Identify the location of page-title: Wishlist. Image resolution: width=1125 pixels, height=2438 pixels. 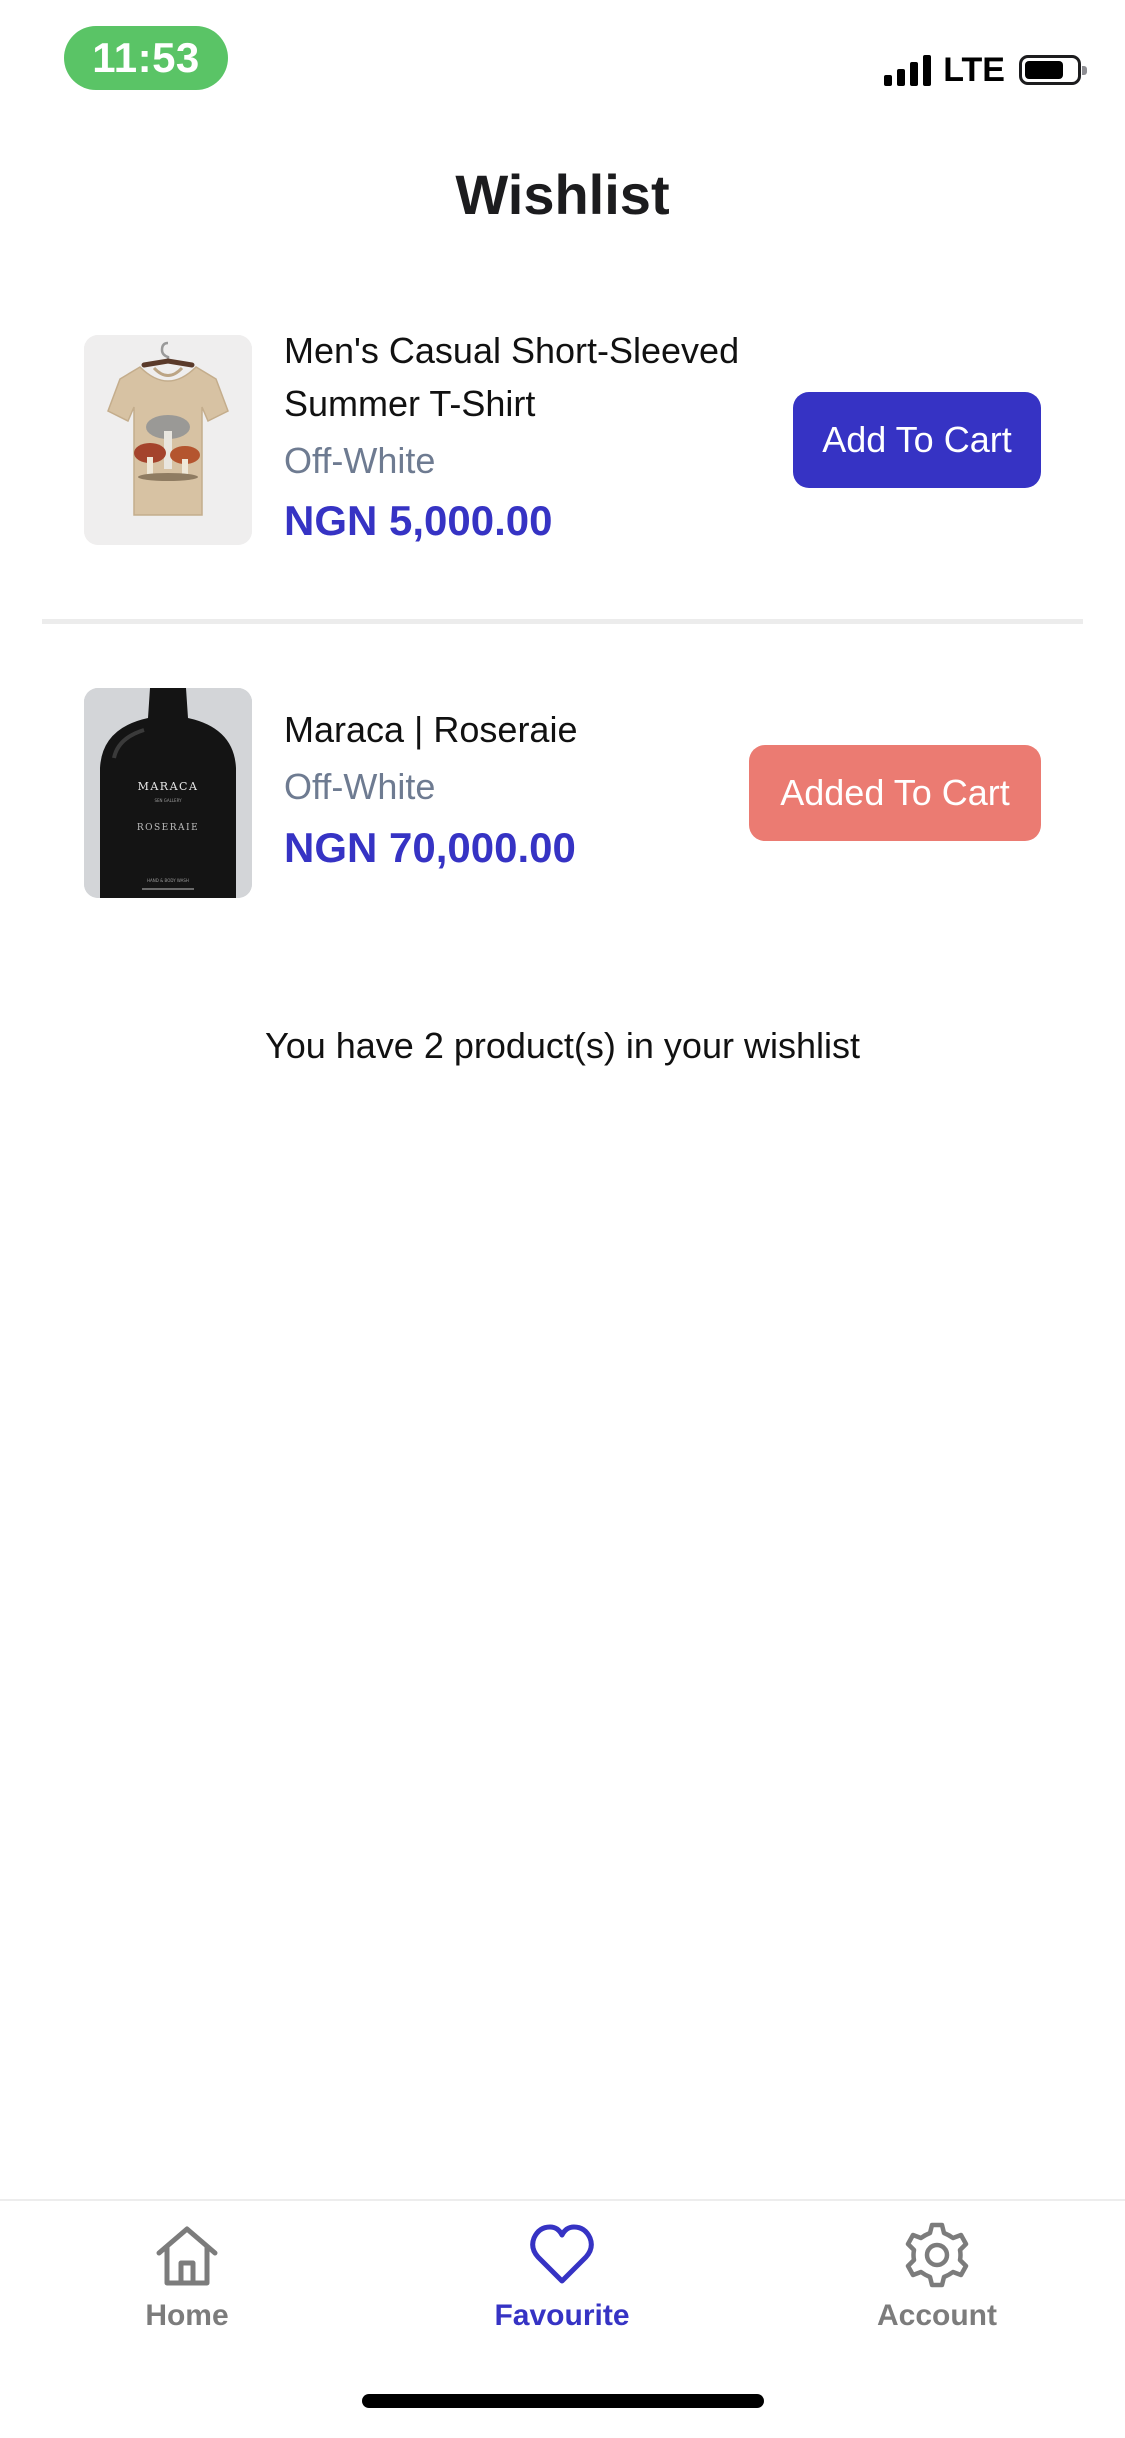
(562, 194).